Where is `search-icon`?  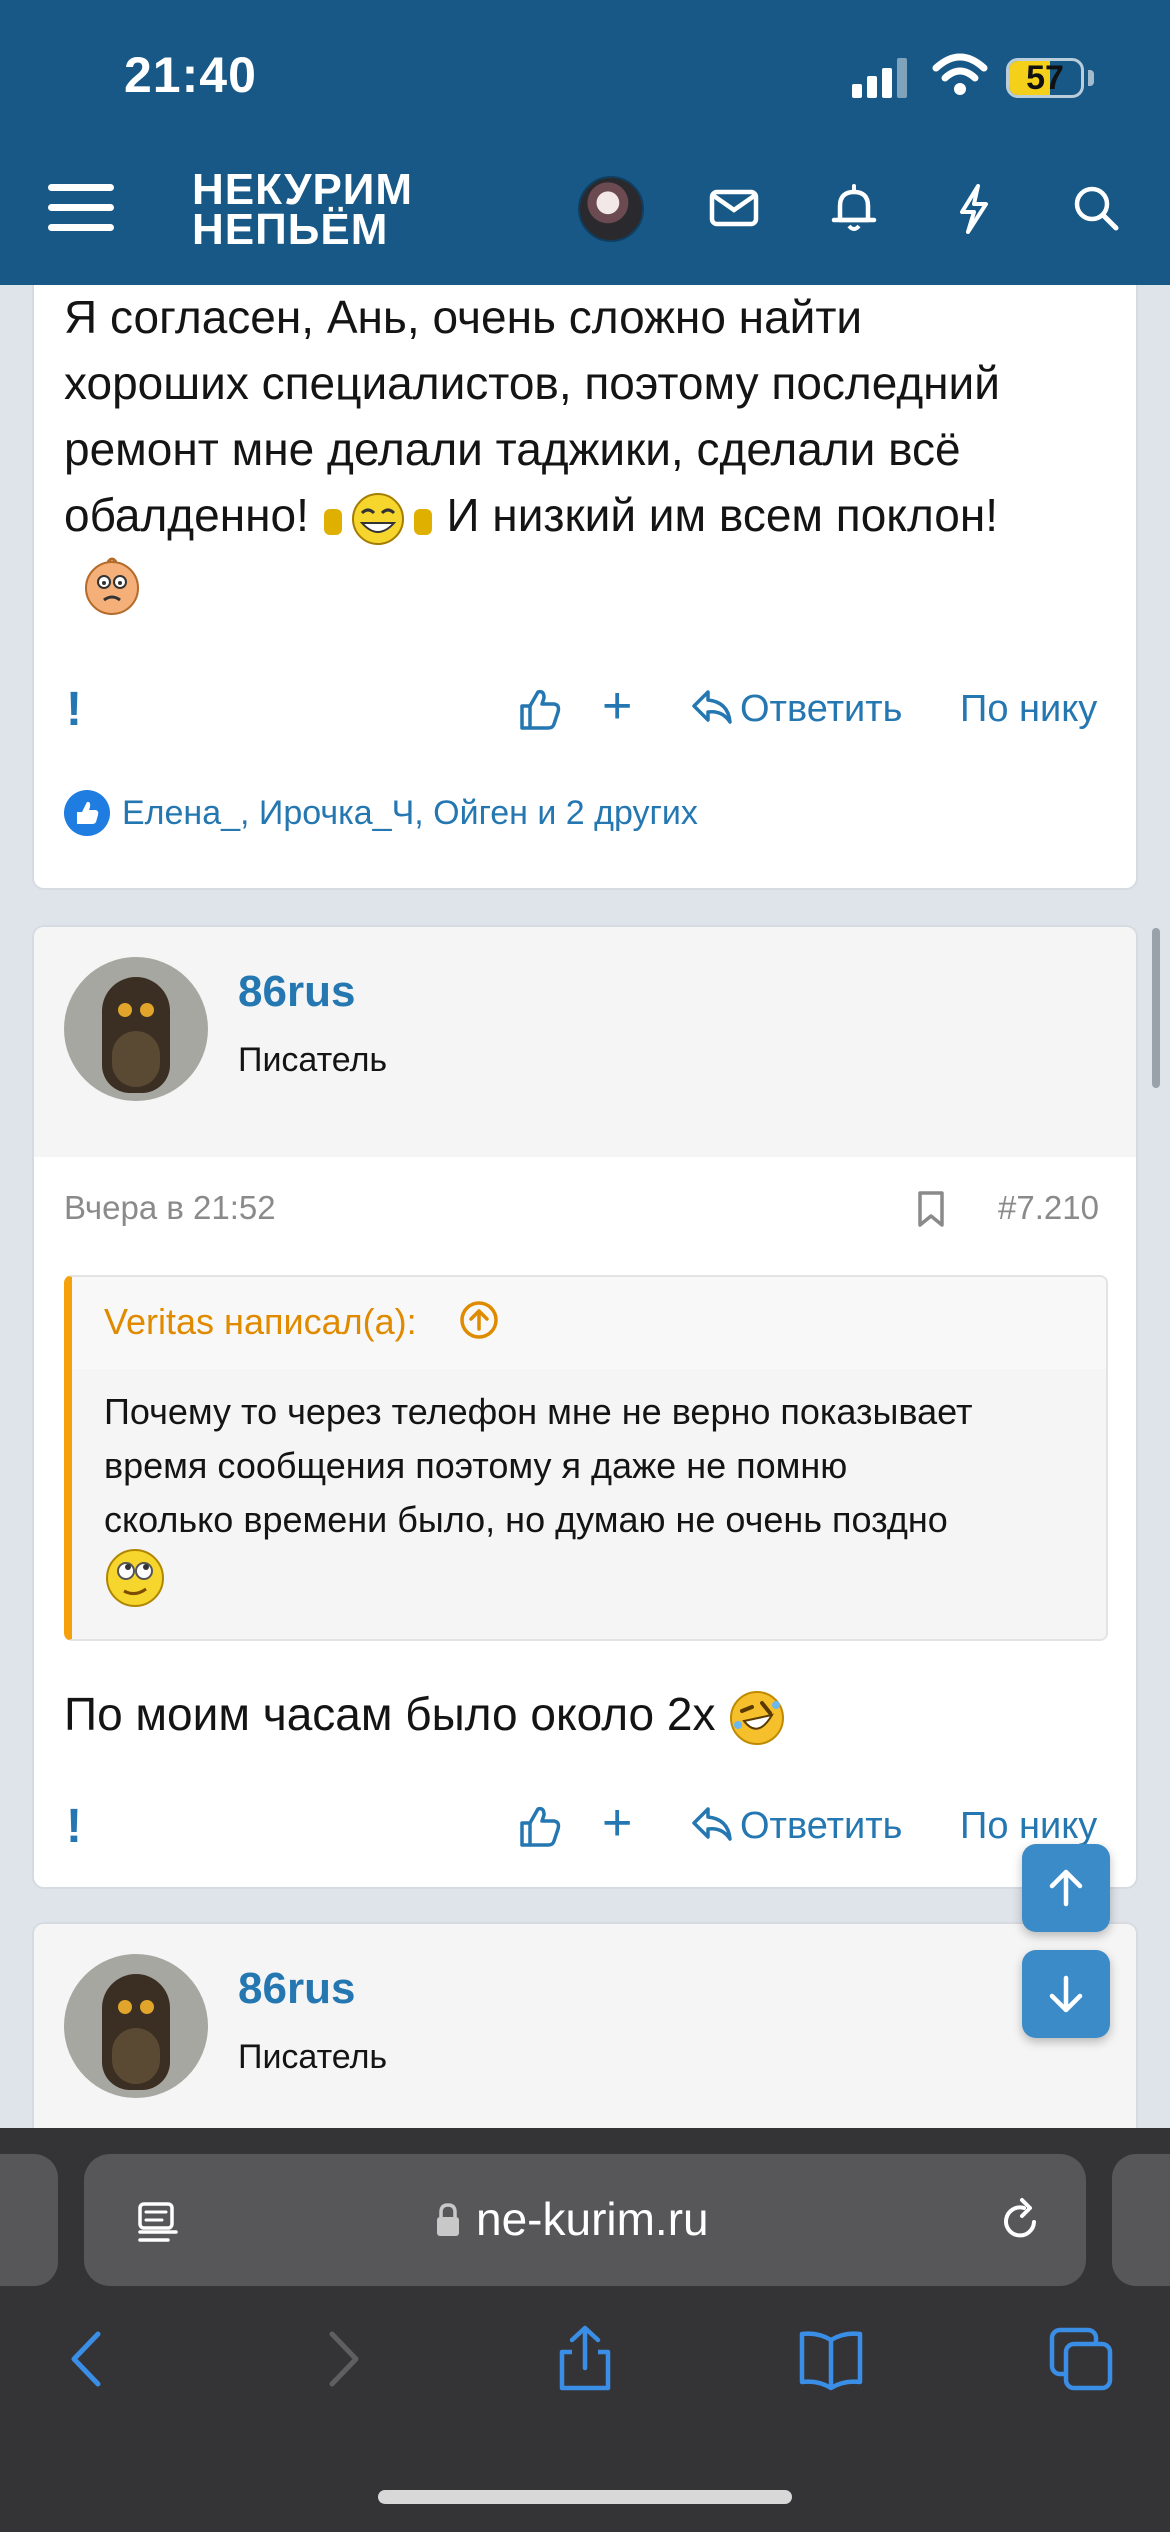 search-icon is located at coordinates (1096, 208).